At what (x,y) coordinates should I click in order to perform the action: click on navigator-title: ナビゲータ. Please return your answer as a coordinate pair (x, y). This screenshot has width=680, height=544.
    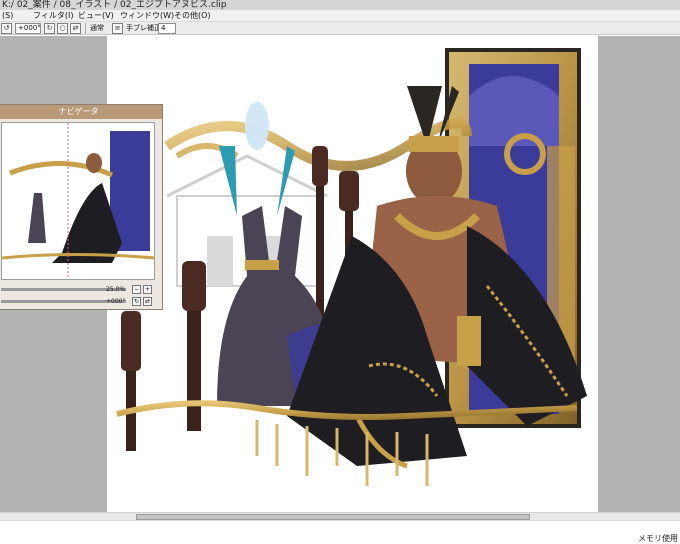
    Looking at the image, I should click on (81, 112).